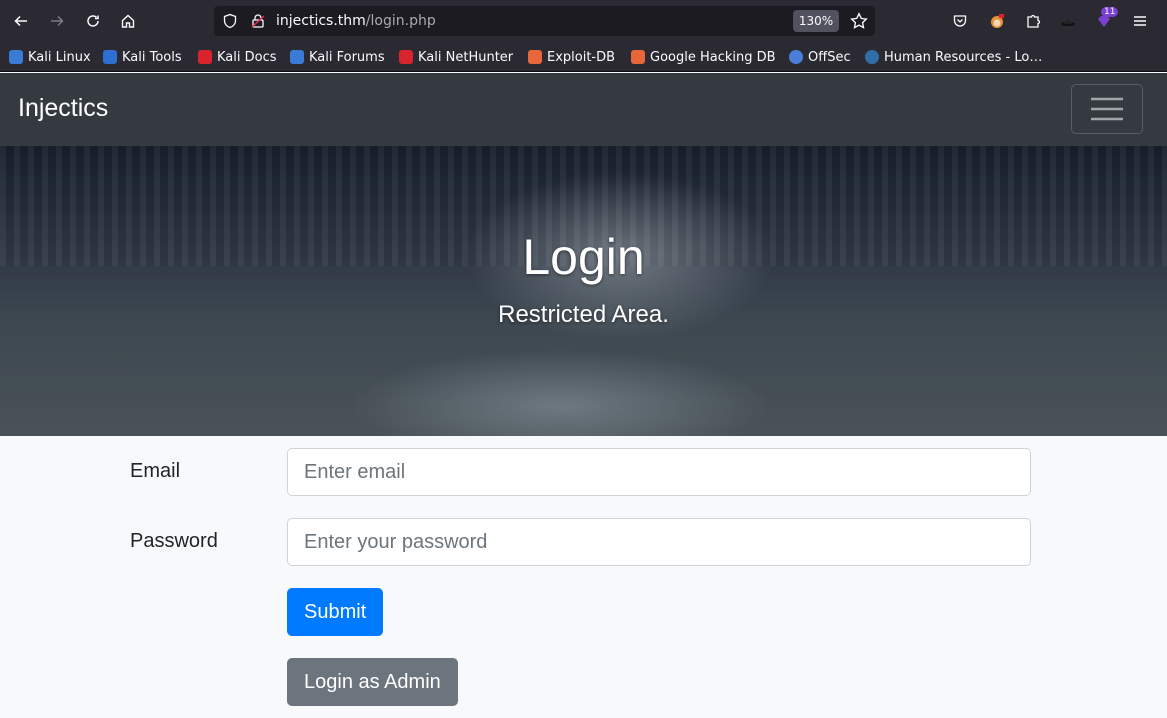 This screenshot has width=1167, height=718. I want to click on password-input, so click(659, 542).